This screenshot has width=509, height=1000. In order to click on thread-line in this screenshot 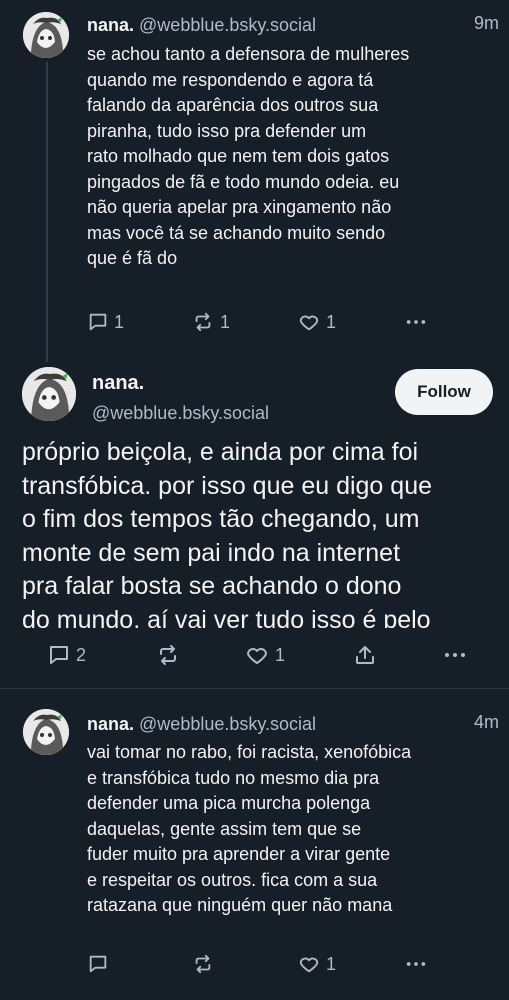, I will do `click(47, 212)`.